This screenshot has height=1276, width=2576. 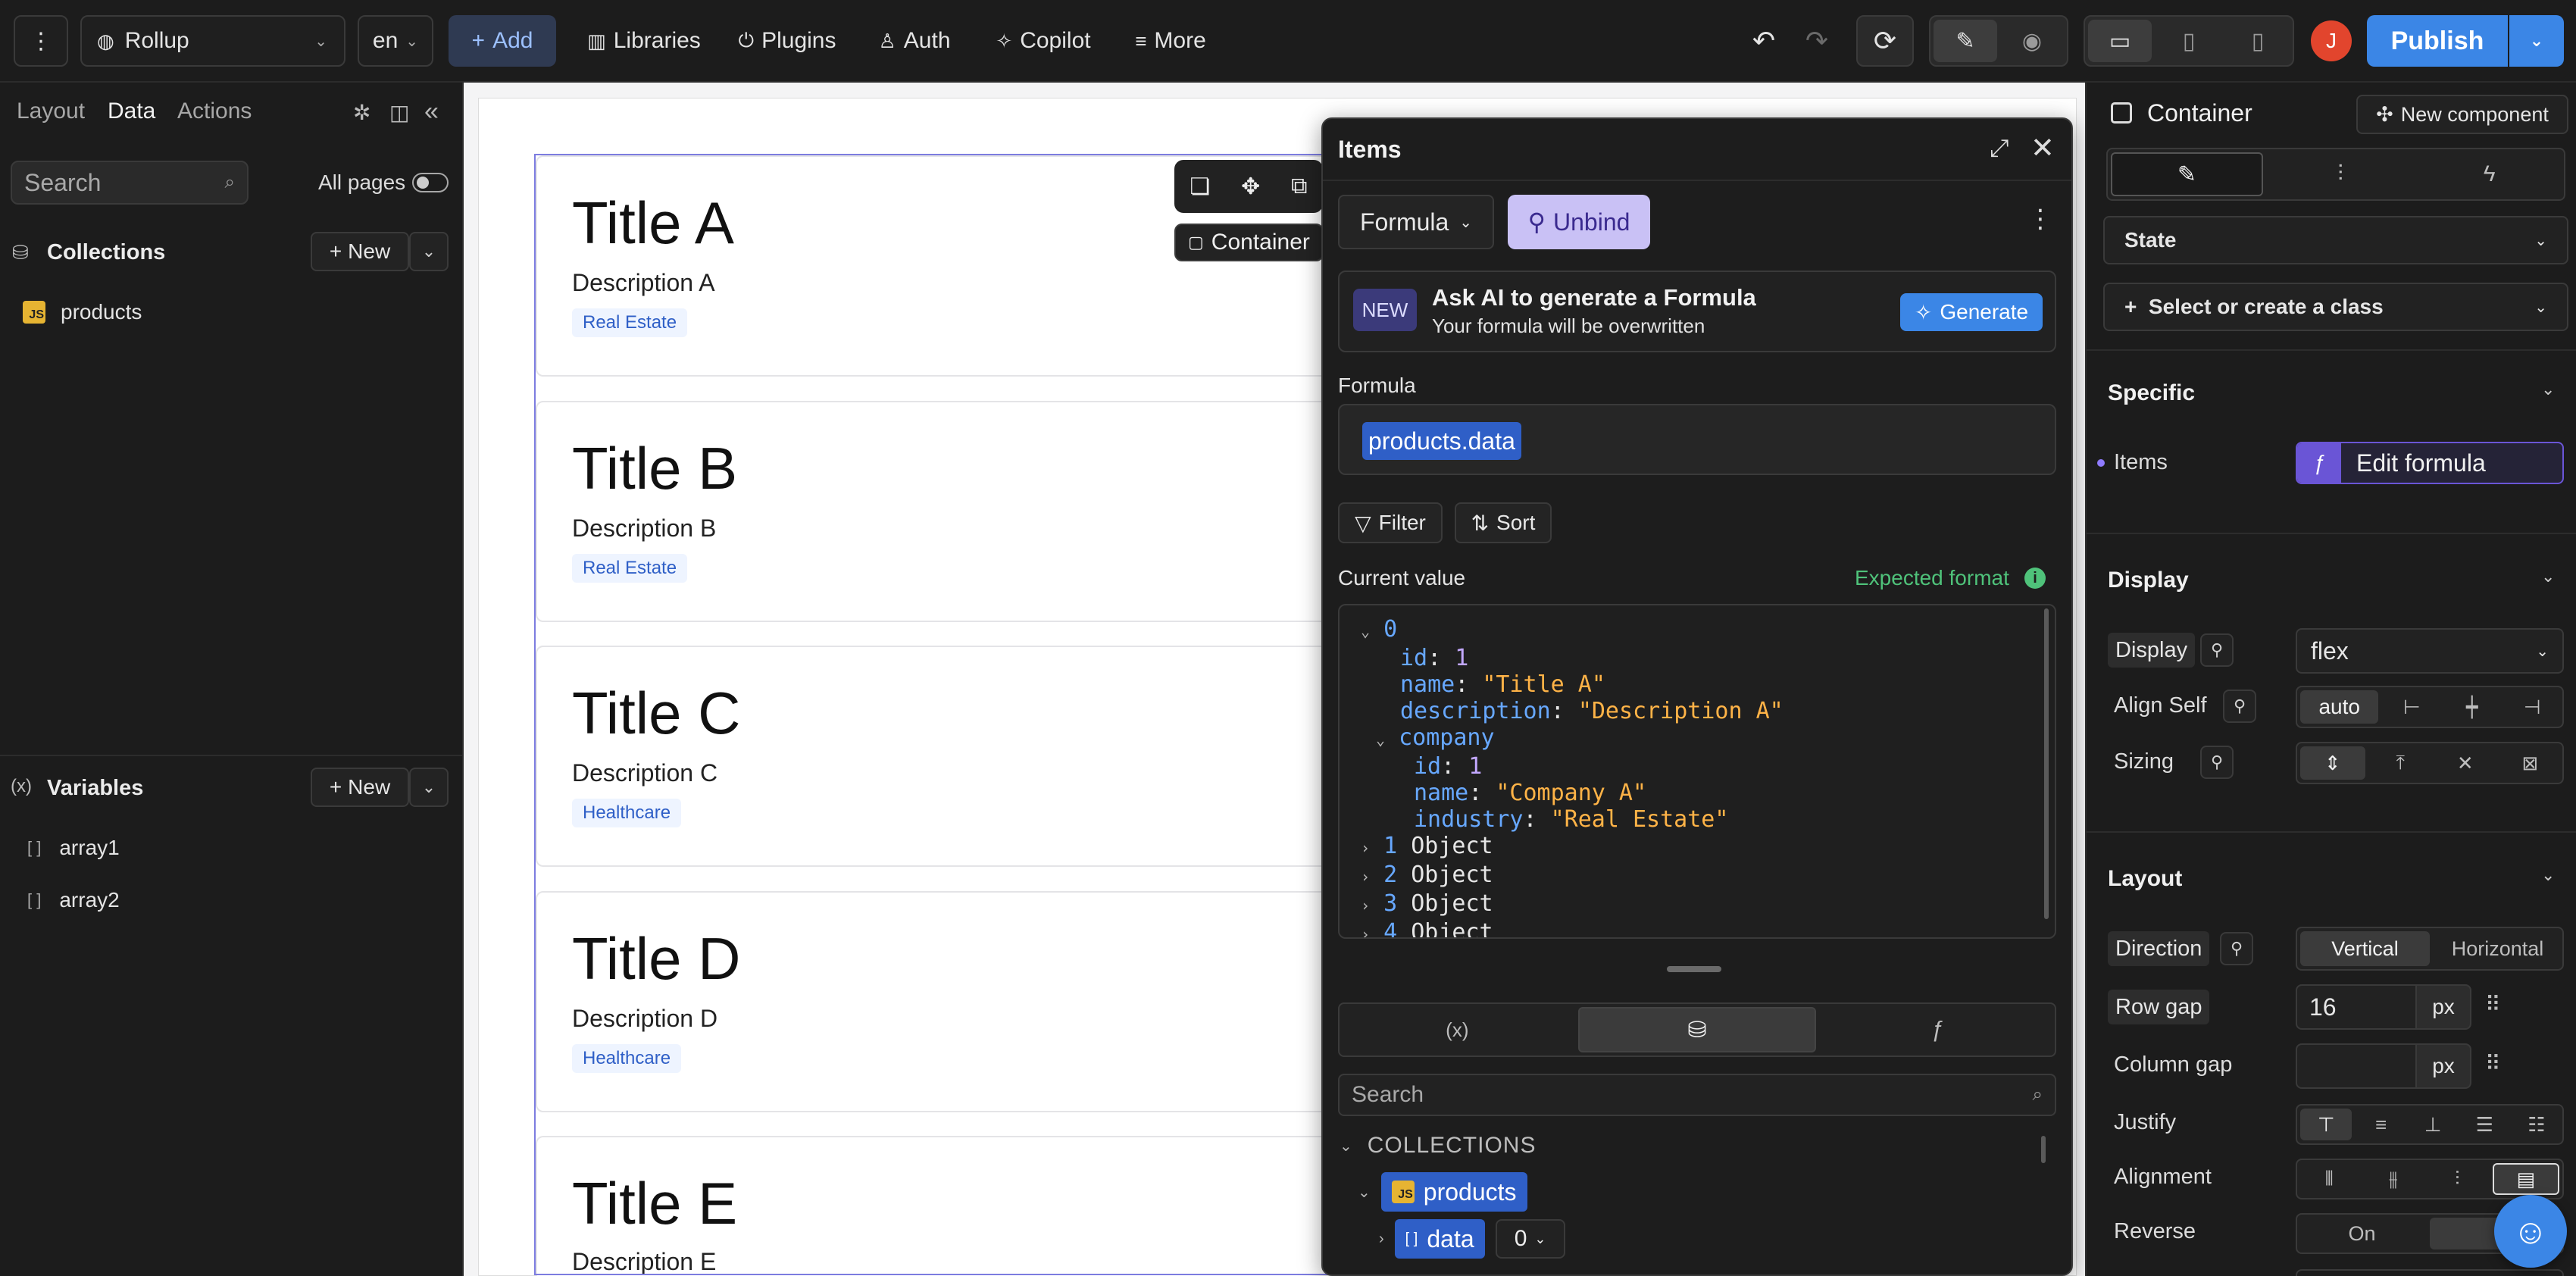 I want to click on more-options-icon: ⋮, so click(x=2040, y=219).